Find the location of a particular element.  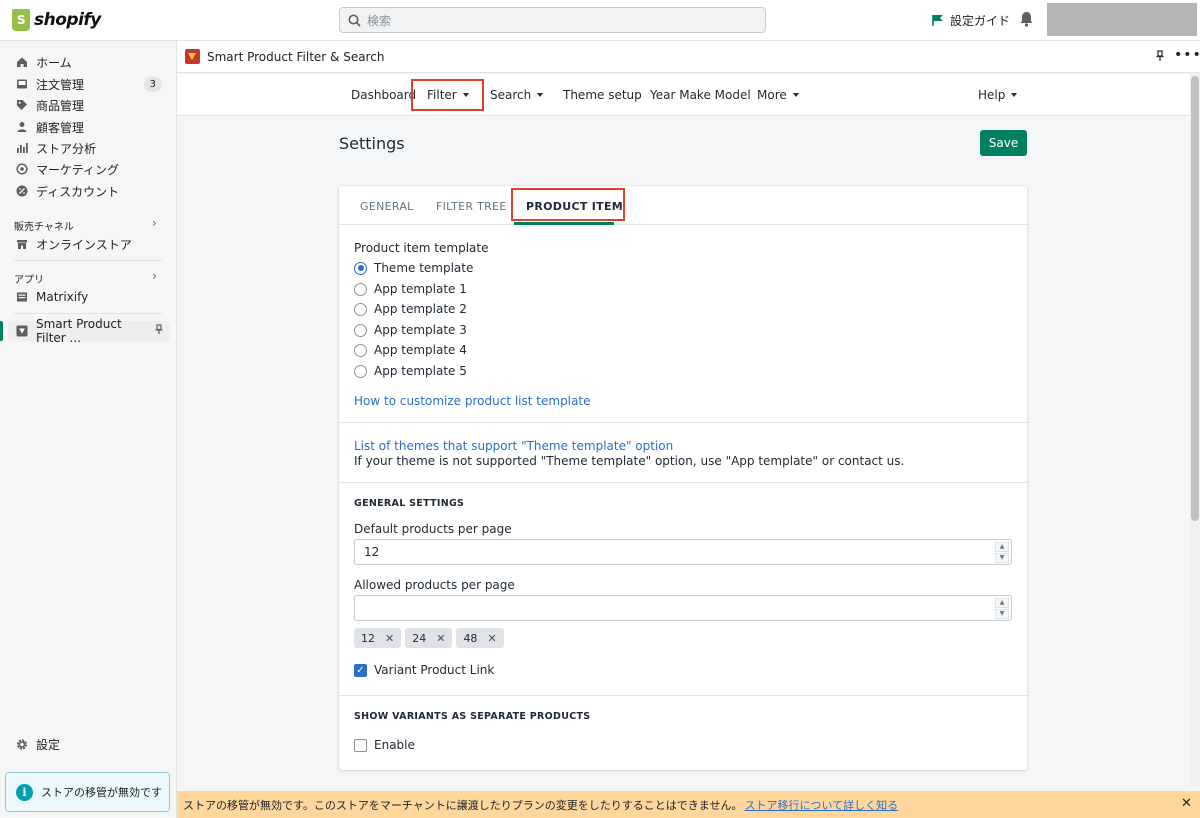

tab-label: Theme setup is located at coordinates (602, 95).